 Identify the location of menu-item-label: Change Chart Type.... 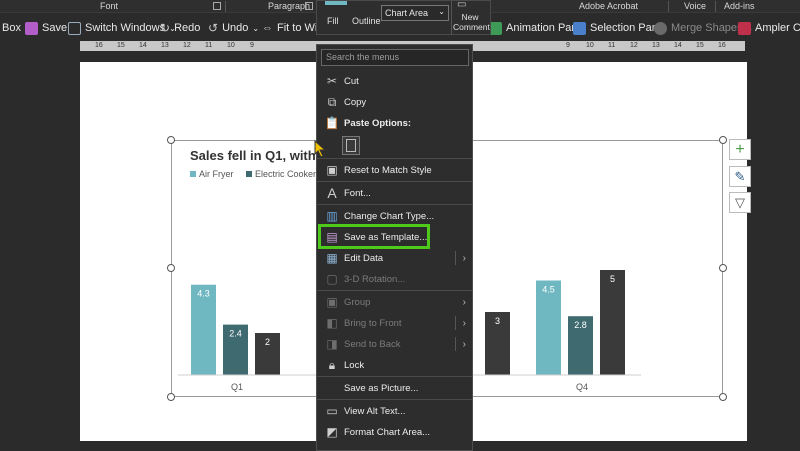
(389, 216).